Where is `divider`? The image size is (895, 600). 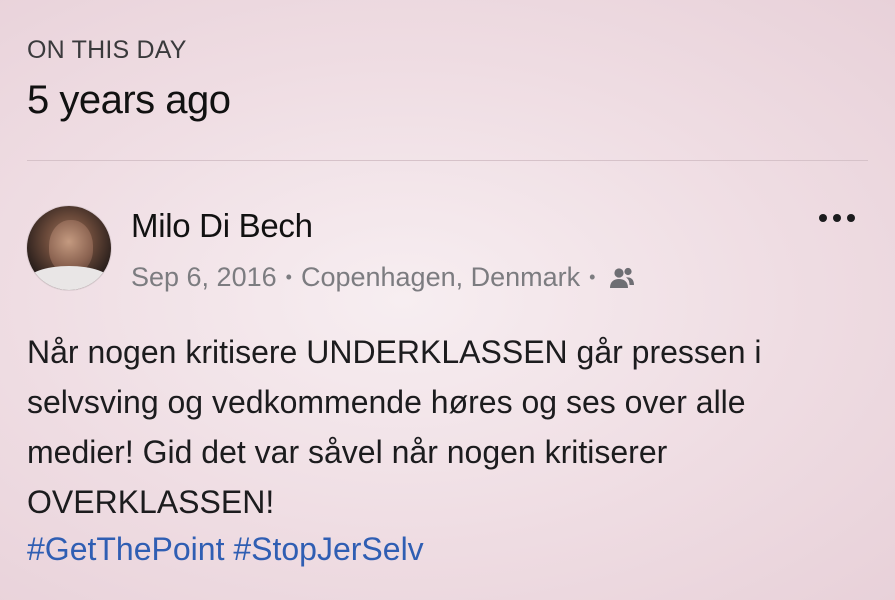
divider is located at coordinates (447, 160).